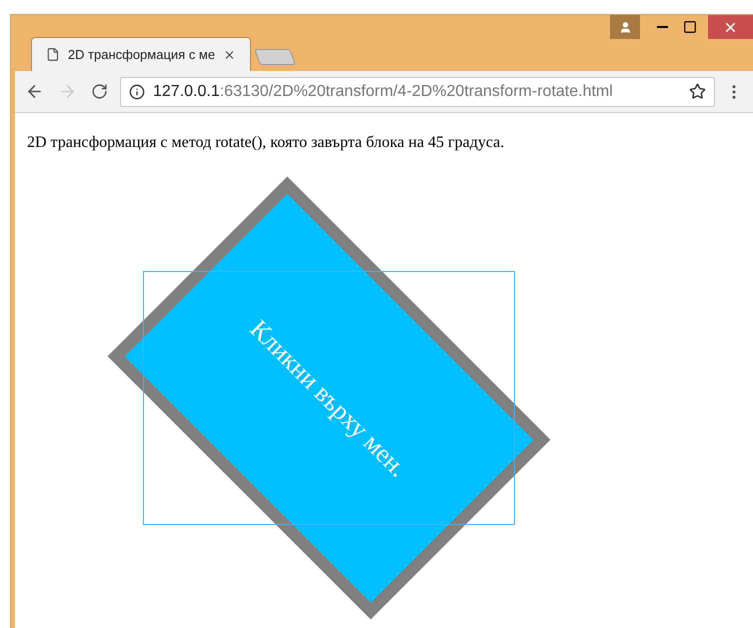  What do you see at coordinates (53, 54) in the screenshot?
I see `page-icon` at bounding box center [53, 54].